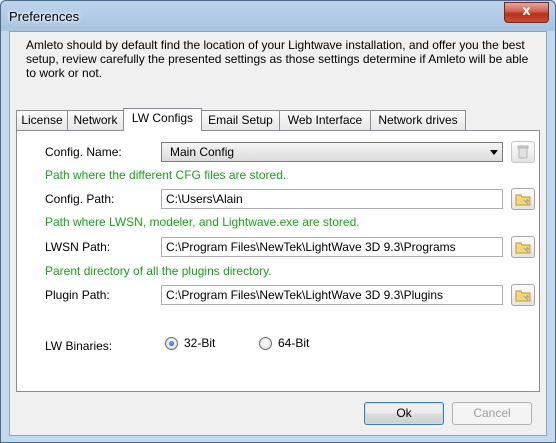 The height and width of the screenshot is (443, 556). I want to click on browse-plugin-path-button, so click(523, 295).